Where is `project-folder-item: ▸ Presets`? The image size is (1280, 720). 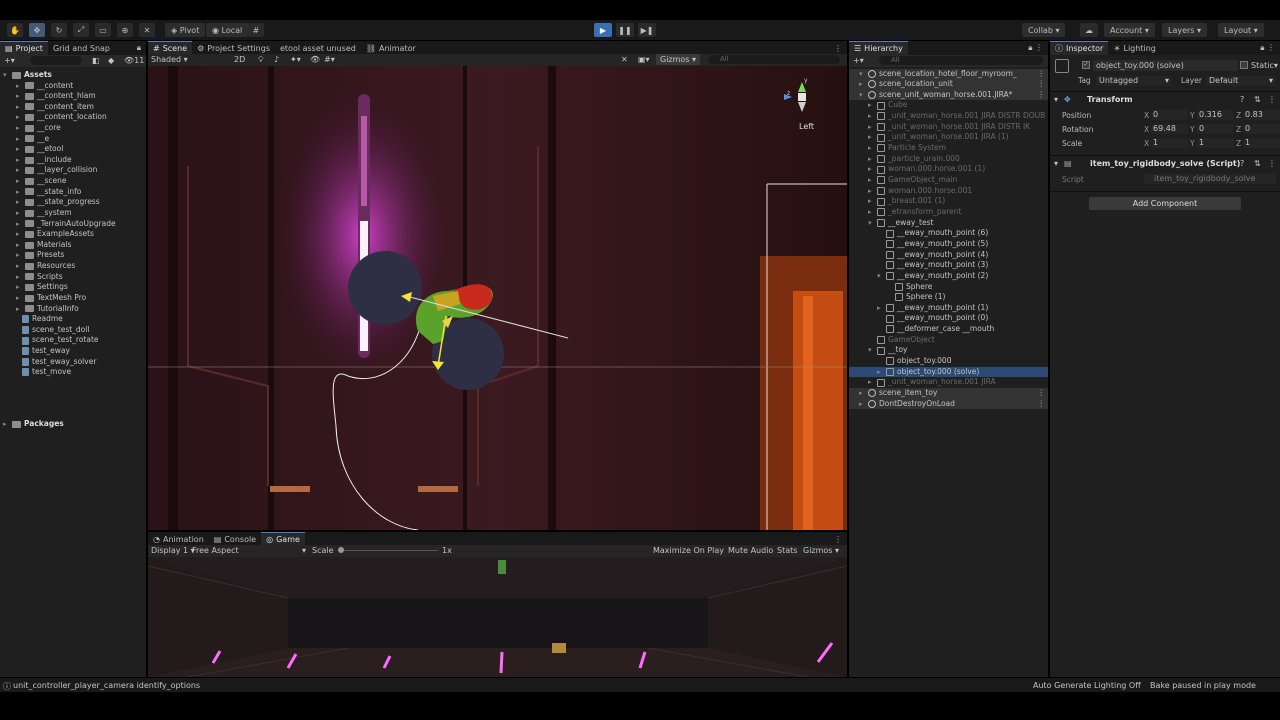
project-folder-item: ▸ Presets is located at coordinates (40, 255).